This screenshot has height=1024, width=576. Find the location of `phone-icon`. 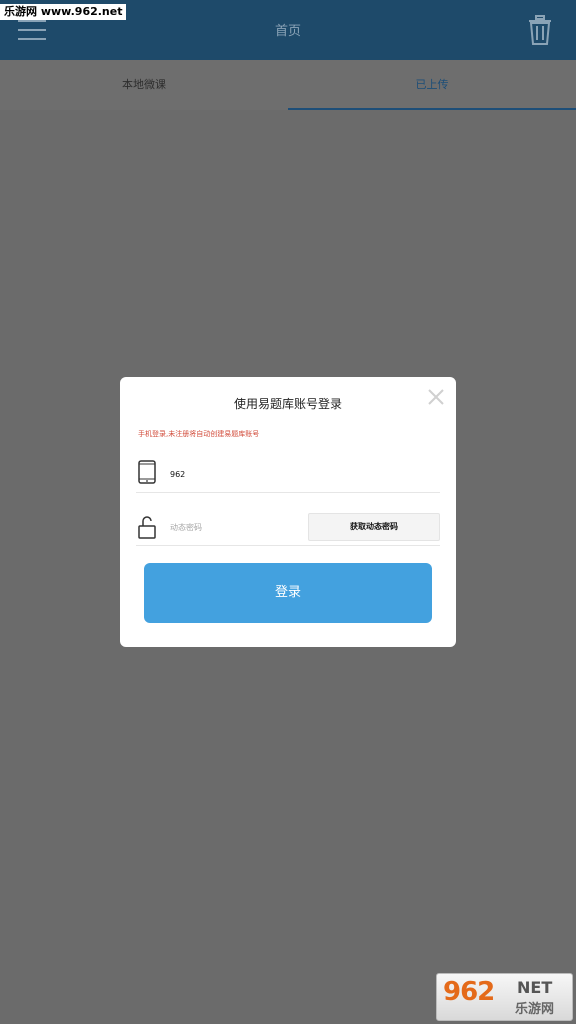

phone-icon is located at coordinates (147, 472).